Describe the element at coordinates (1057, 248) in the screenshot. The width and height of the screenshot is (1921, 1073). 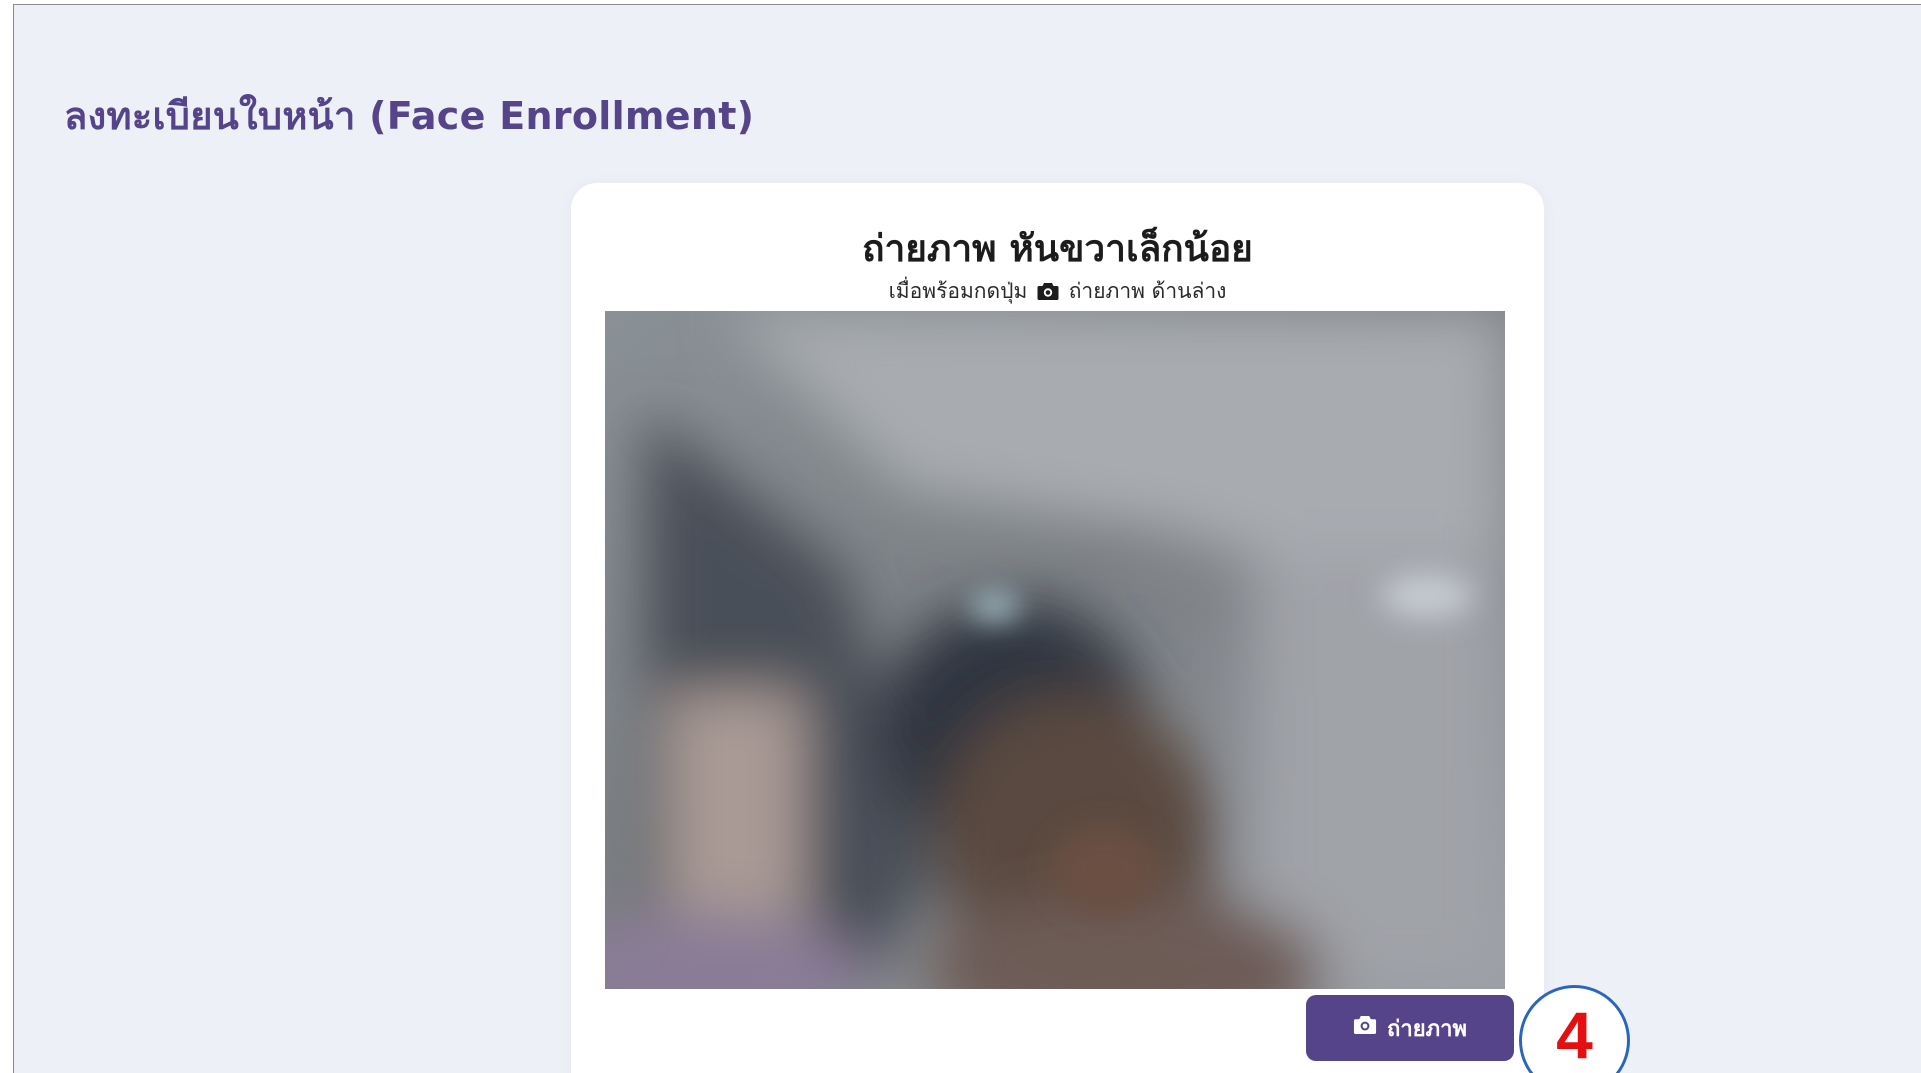
I see `capture-instruction-title: ถ่ายภาพ หันขวาเล็กน้อย` at that location.